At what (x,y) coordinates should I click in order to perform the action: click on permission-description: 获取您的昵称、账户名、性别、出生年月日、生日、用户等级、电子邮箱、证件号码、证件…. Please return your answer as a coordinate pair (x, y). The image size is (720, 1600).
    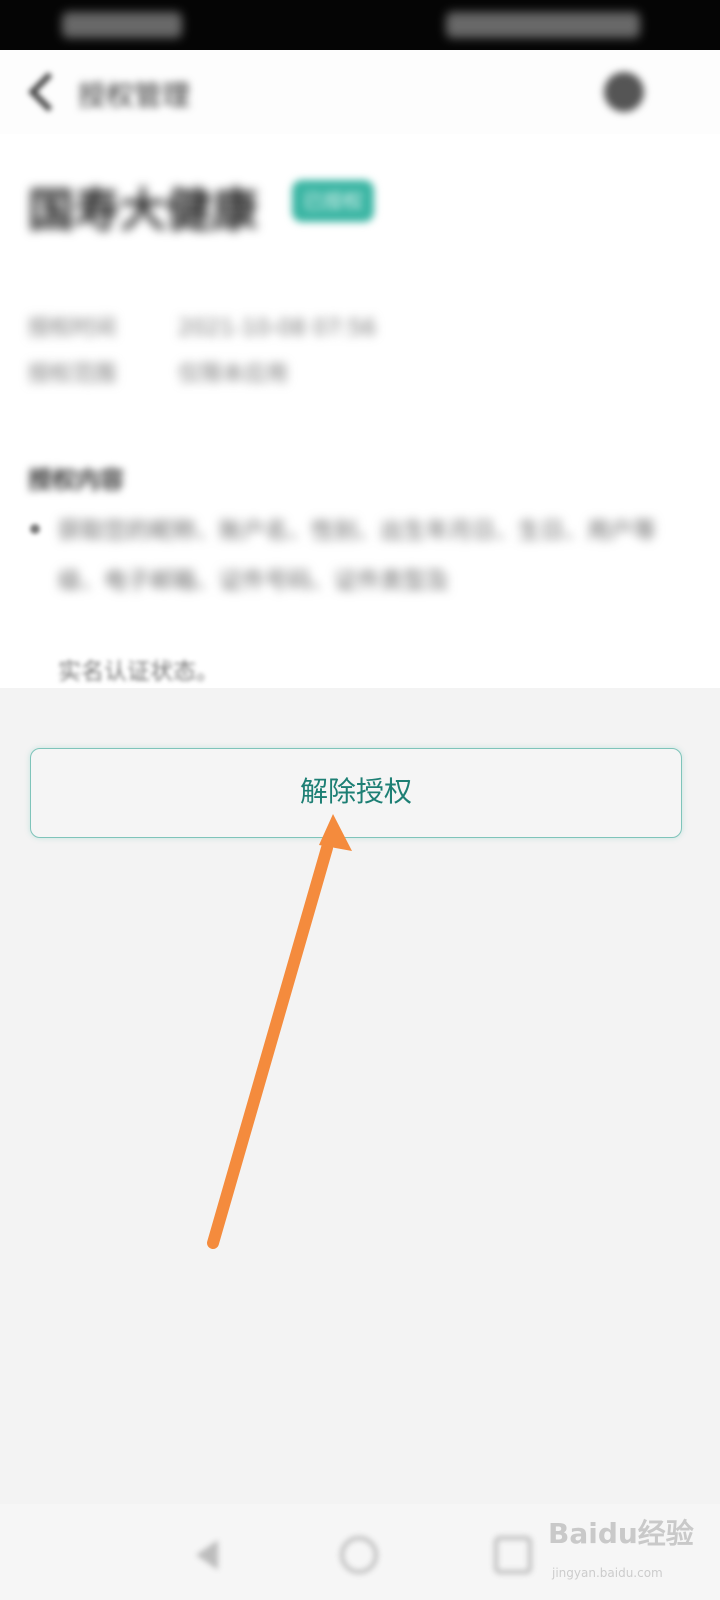
    Looking at the image, I should click on (357, 556).